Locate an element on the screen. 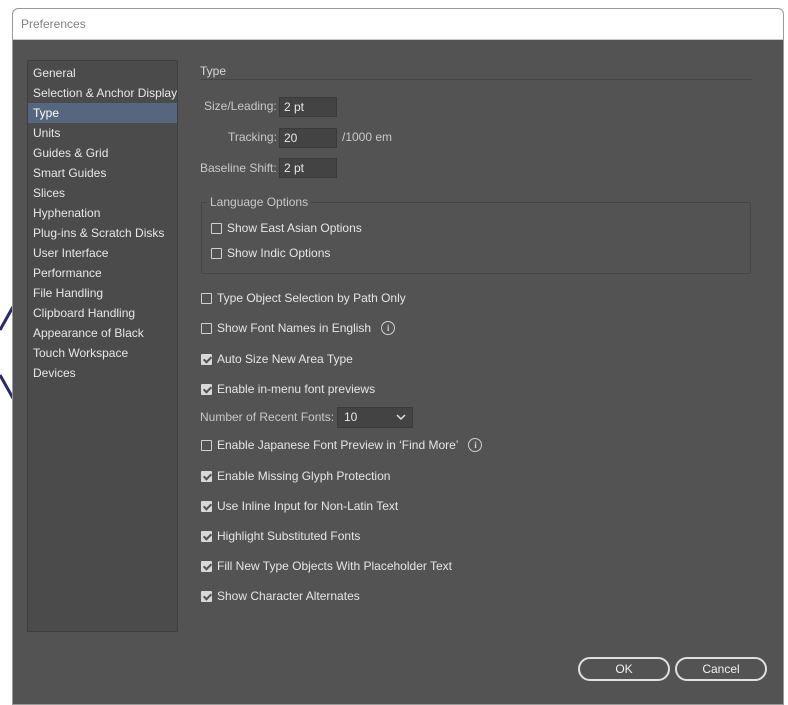  baseline-shift-field: 2 pt is located at coordinates (308, 168).